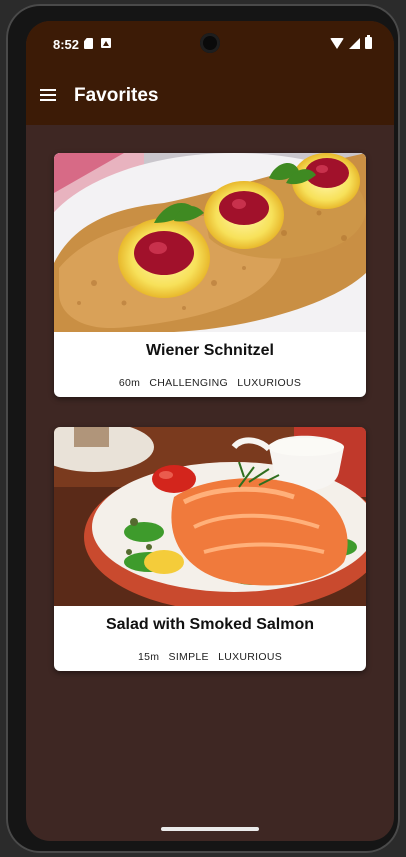 This screenshot has height=857, width=406. What do you see at coordinates (210, 350) in the screenshot?
I see `meal-title: Wiener Schnitzel` at bounding box center [210, 350].